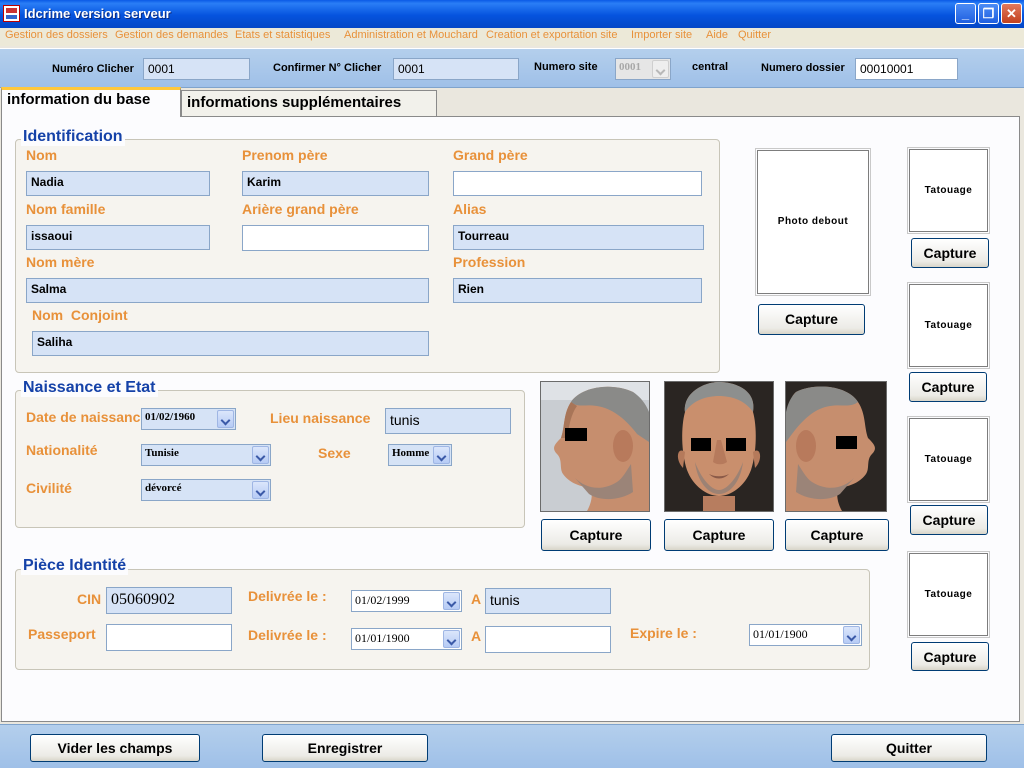  Describe the element at coordinates (206, 490) in the screenshot. I see `civilite-select: dévorcé` at that location.